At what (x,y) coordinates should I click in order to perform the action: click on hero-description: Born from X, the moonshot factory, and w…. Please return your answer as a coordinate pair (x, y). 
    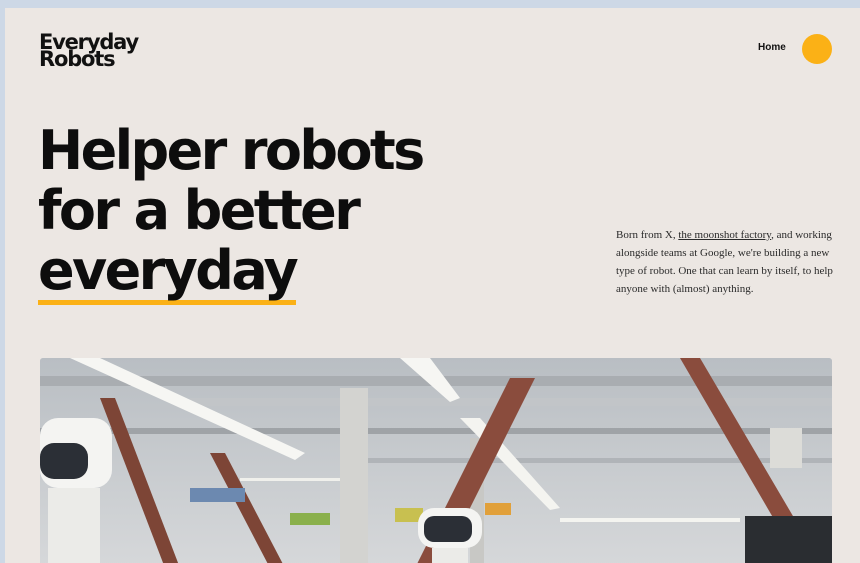
    Looking at the image, I should click on (728, 262).